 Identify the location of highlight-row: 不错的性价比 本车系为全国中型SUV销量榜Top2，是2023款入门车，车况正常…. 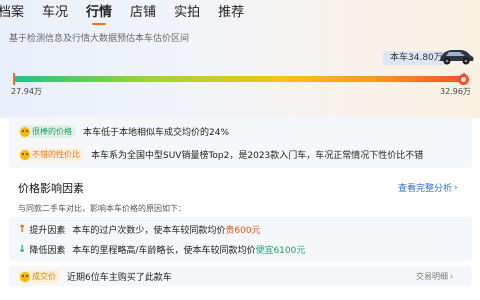
(220, 154).